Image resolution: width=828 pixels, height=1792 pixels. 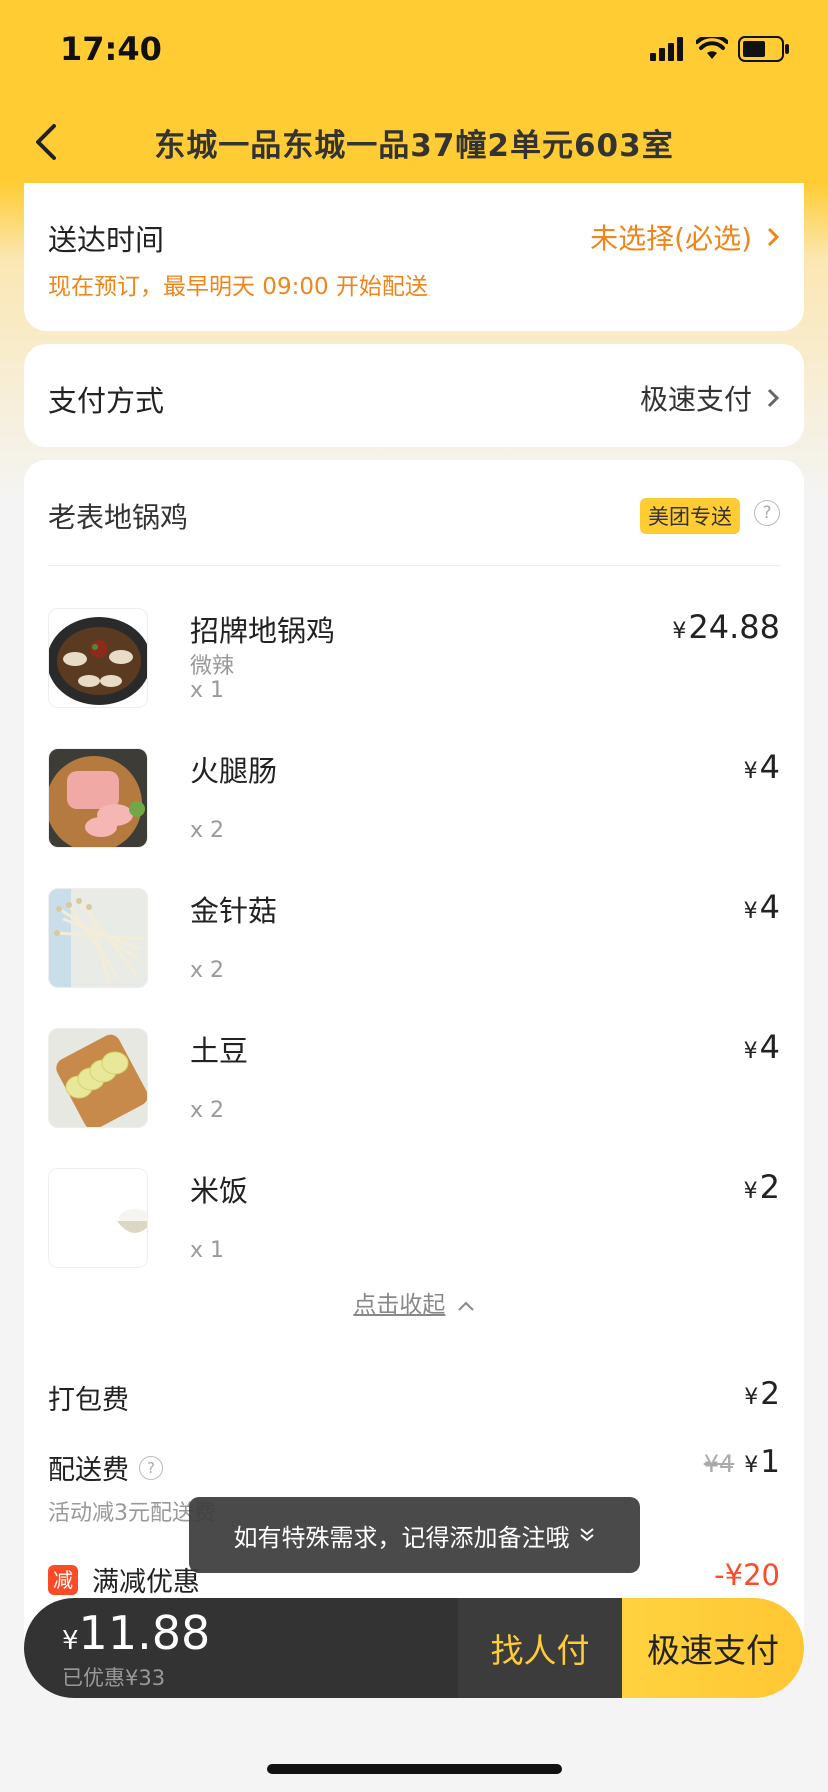 What do you see at coordinates (695, 399) in the screenshot?
I see `payment-method-value: 极速支付` at bounding box center [695, 399].